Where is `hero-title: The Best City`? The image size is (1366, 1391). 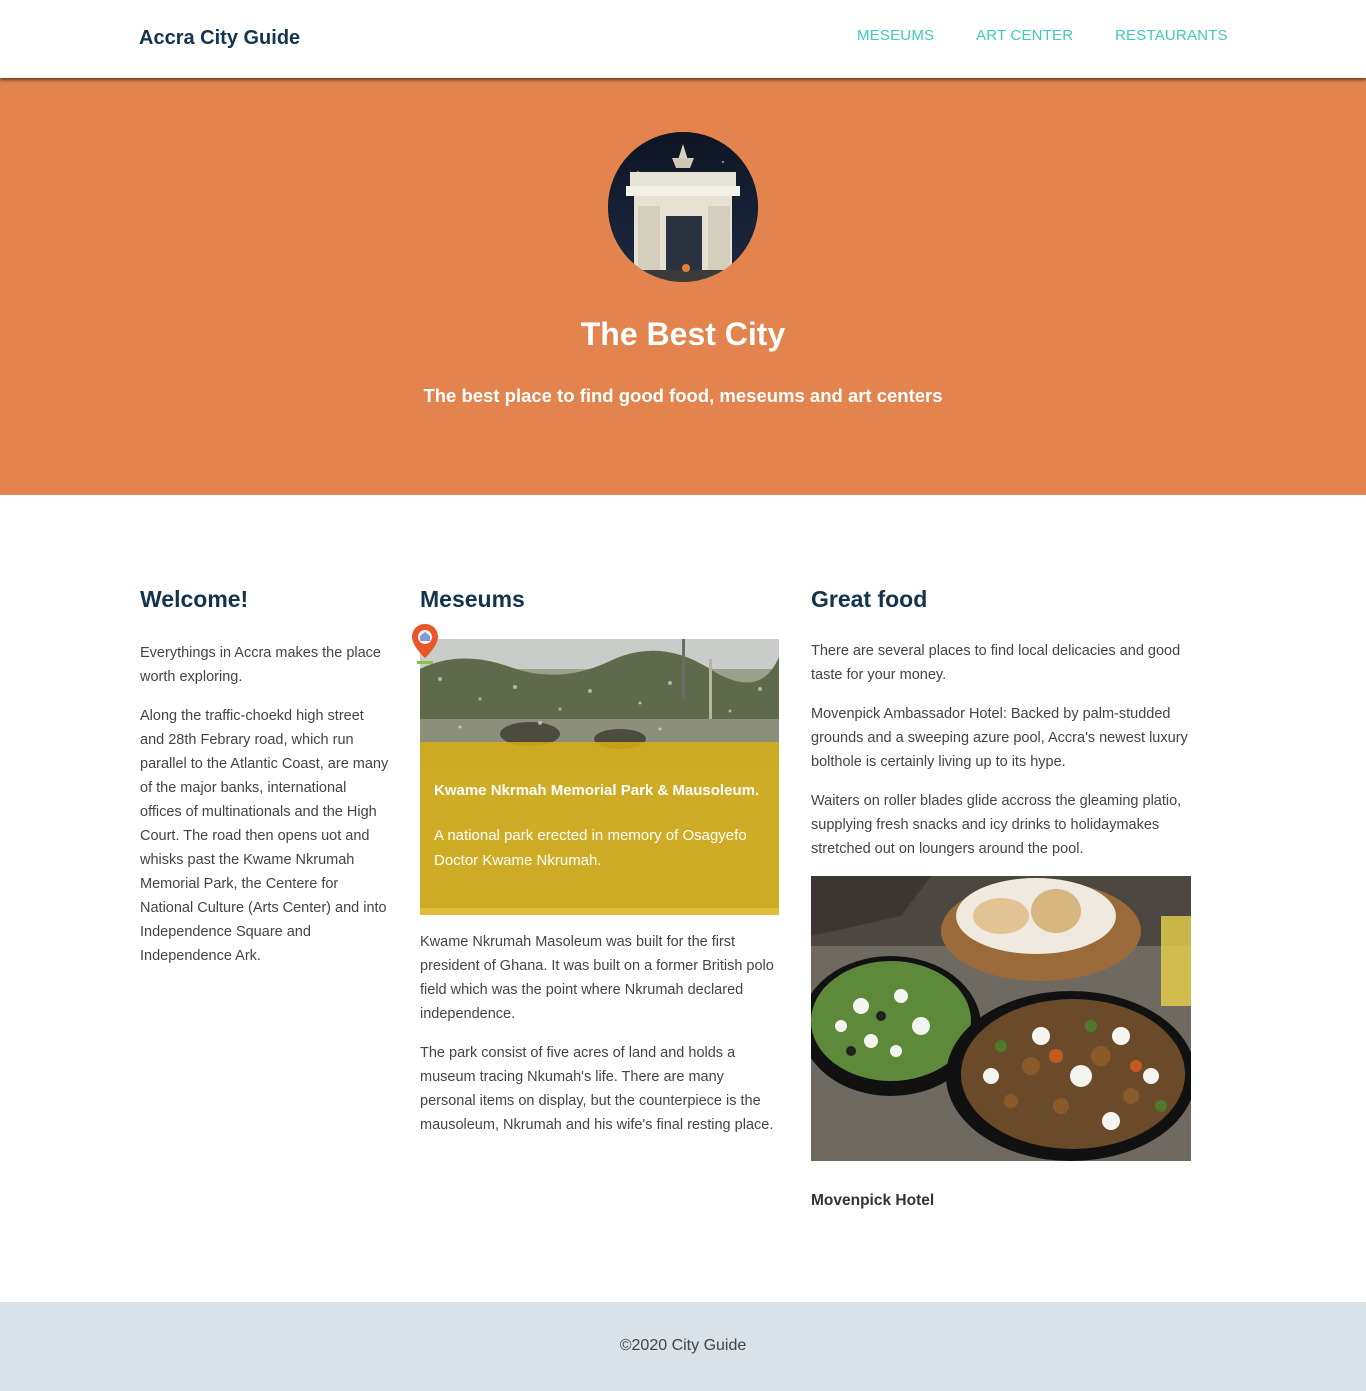 hero-title: The Best City is located at coordinates (683, 334).